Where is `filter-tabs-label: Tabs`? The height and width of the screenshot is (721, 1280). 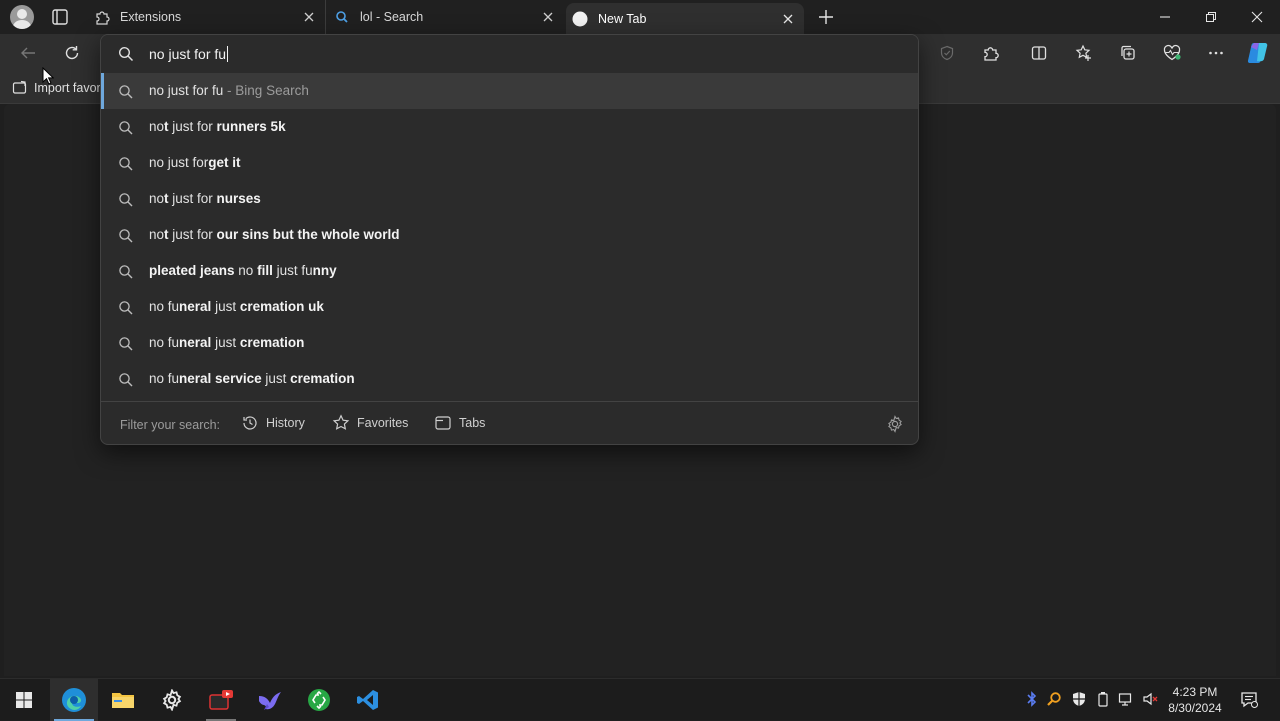 filter-tabs-label: Tabs is located at coordinates (472, 423).